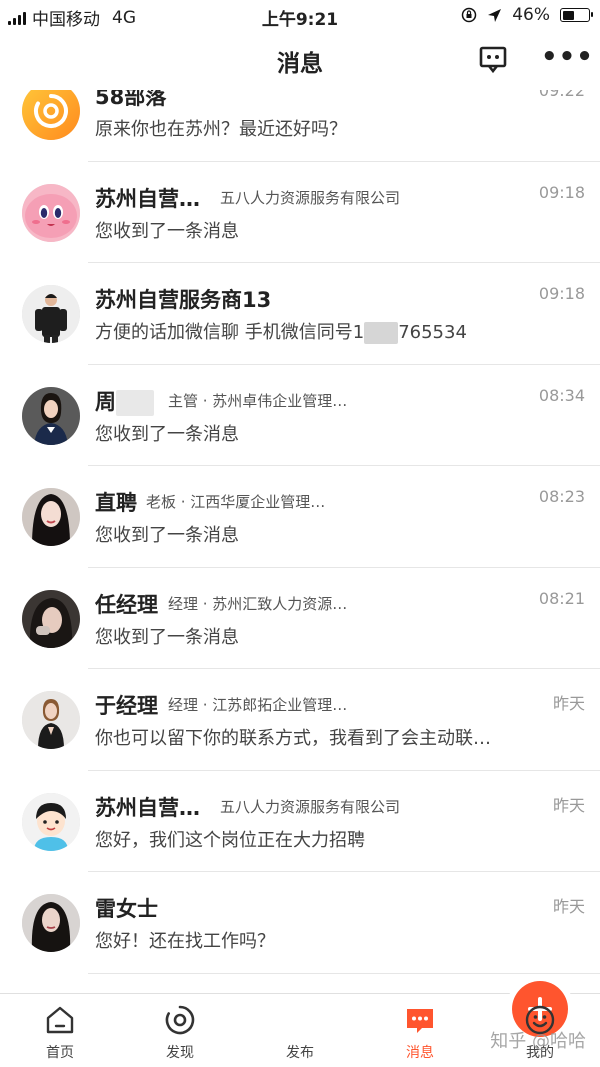 The image size is (600, 1067). Describe the element at coordinates (300, 618) in the screenshot. I see `conversation-item: 任经理 经理 · 苏州汇致人力资源… 08:21 您收到了一条消息` at that location.